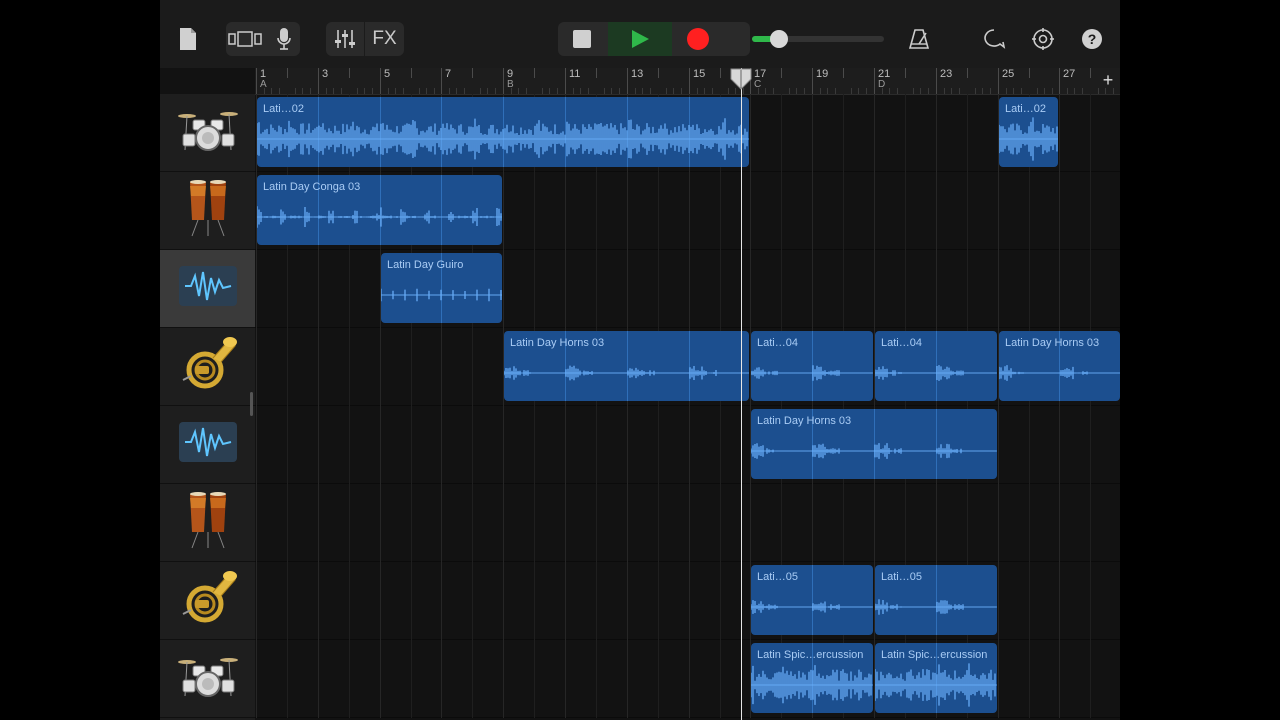 This screenshot has width=1280, height=720. I want to click on section-marker: D, so click(881, 84).